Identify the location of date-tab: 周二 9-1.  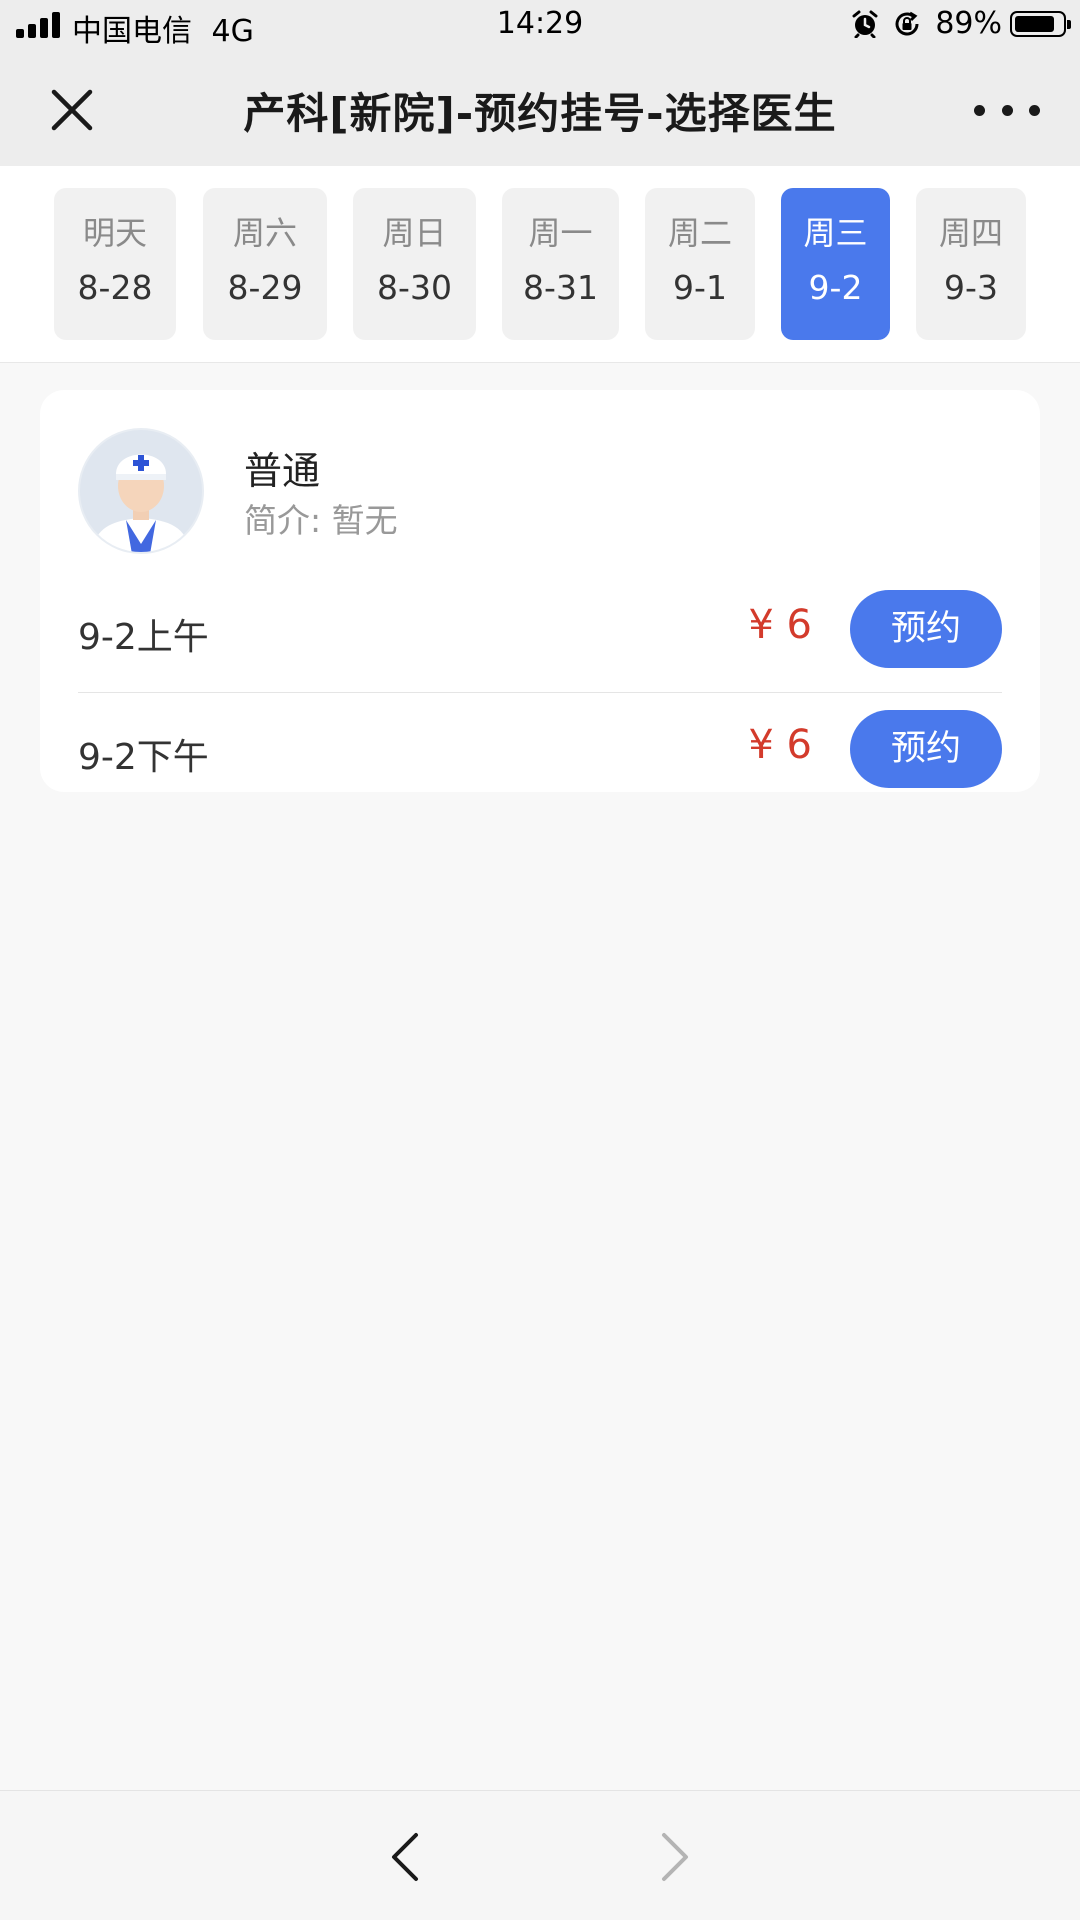
(700, 264).